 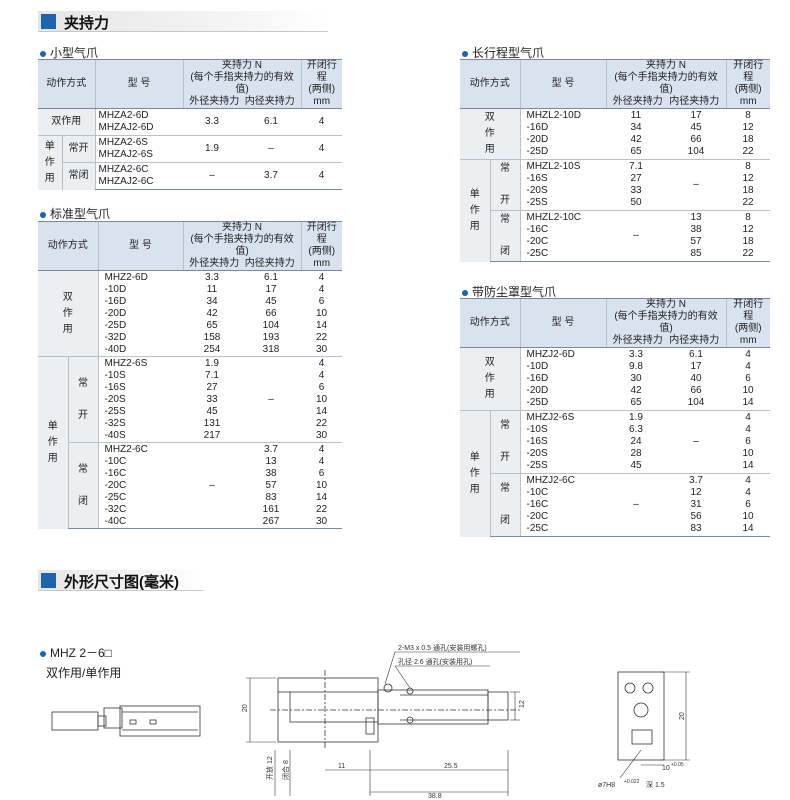 I want to click on note-hole: 孔径 2.6 通孔(安装用孔), so click(x=435, y=661).